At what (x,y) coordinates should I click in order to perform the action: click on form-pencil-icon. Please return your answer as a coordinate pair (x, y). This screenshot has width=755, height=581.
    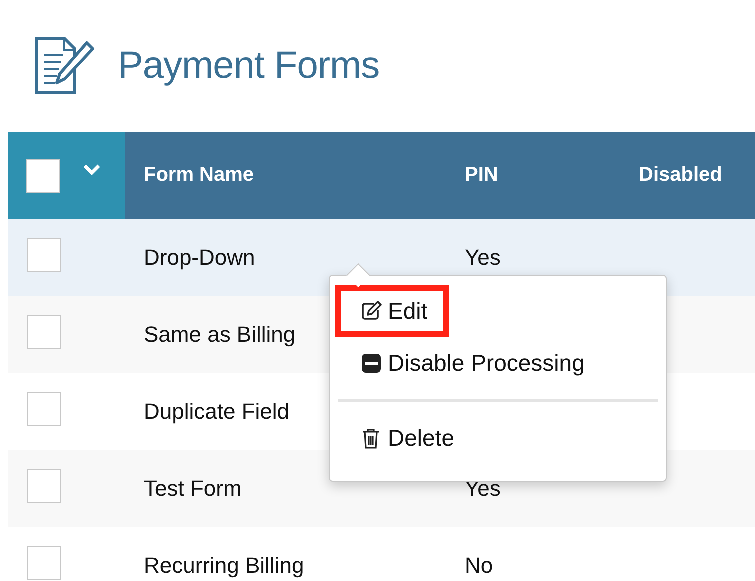
    Looking at the image, I should click on (65, 66).